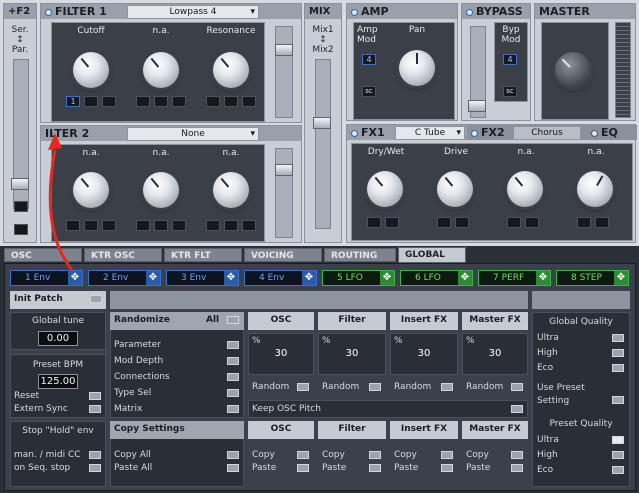  I want to click on filter1-level-handle, so click(284, 50).